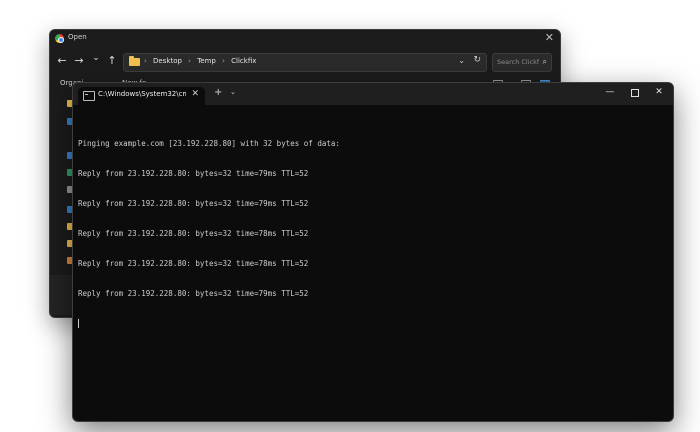 This screenshot has height=432, width=700. I want to click on maximize-icon, so click(635, 93).